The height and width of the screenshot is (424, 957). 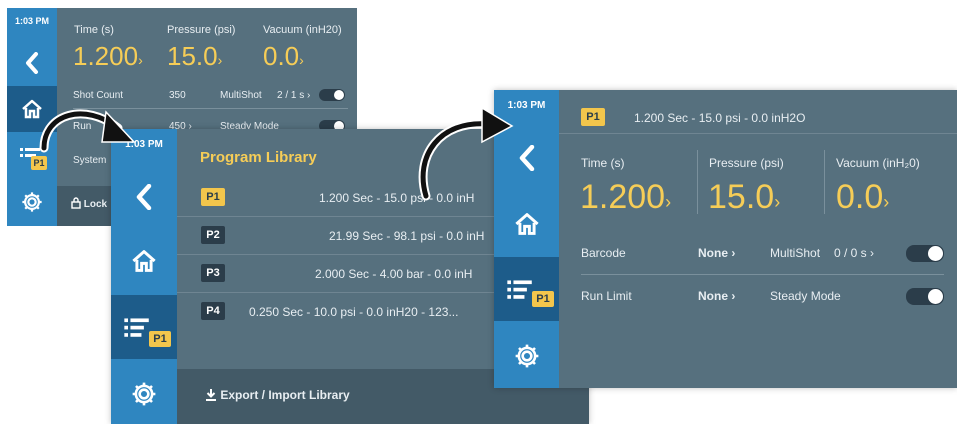 I want to click on barcode-label: Barcode, so click(x=603, y=253).